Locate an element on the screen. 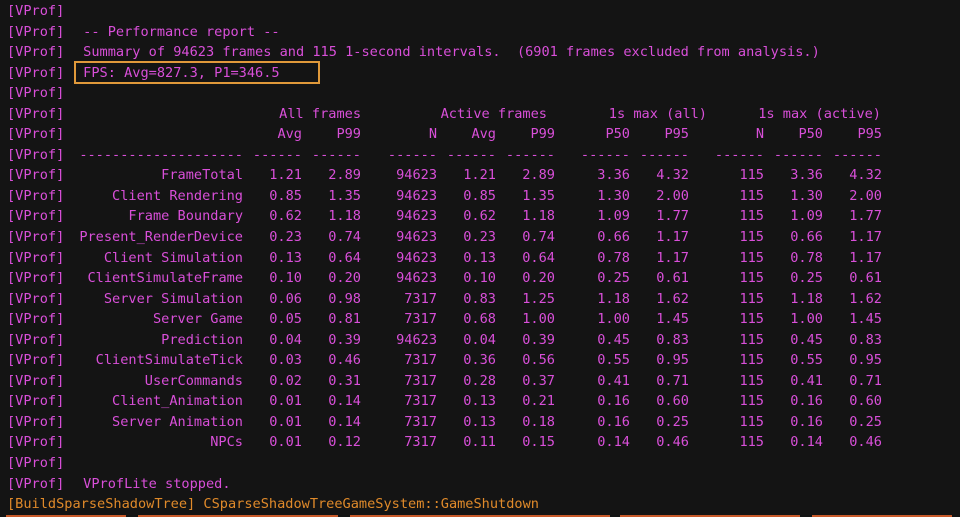  table-cell: 0.74 is located at coordinates (344, 237).